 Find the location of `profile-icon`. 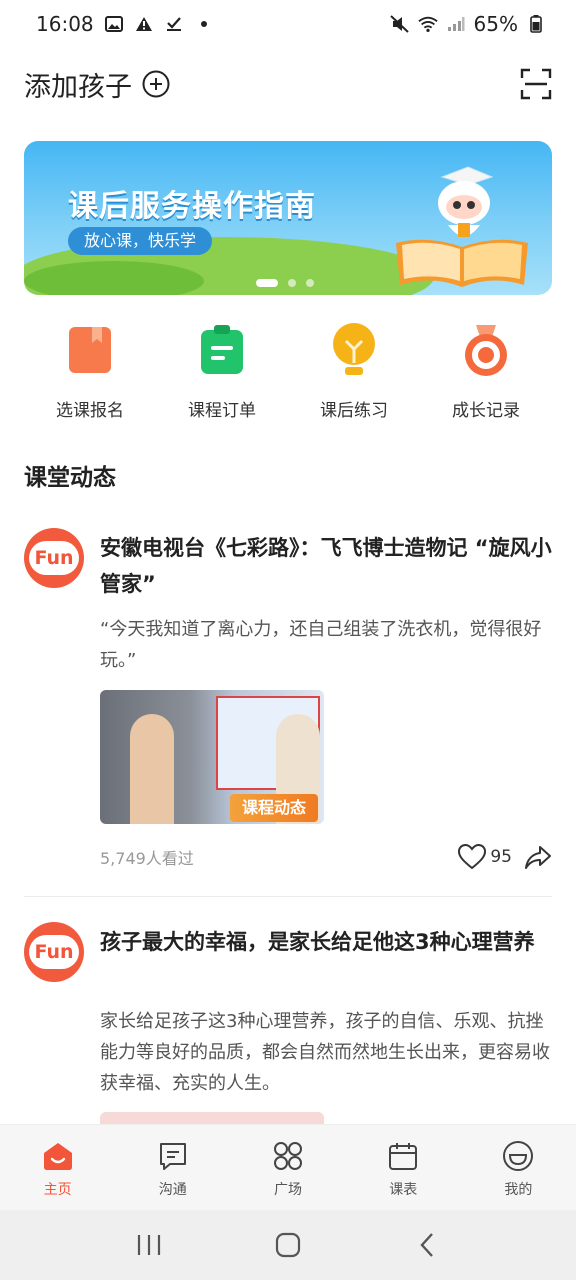

profile-icon is located at coordinates (518, 1156).